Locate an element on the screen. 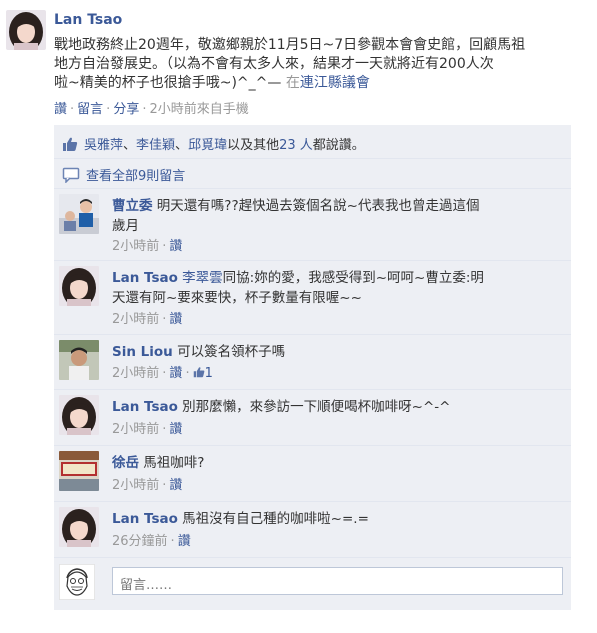  comment-bubble-icon is located at coordinates (71, 175).